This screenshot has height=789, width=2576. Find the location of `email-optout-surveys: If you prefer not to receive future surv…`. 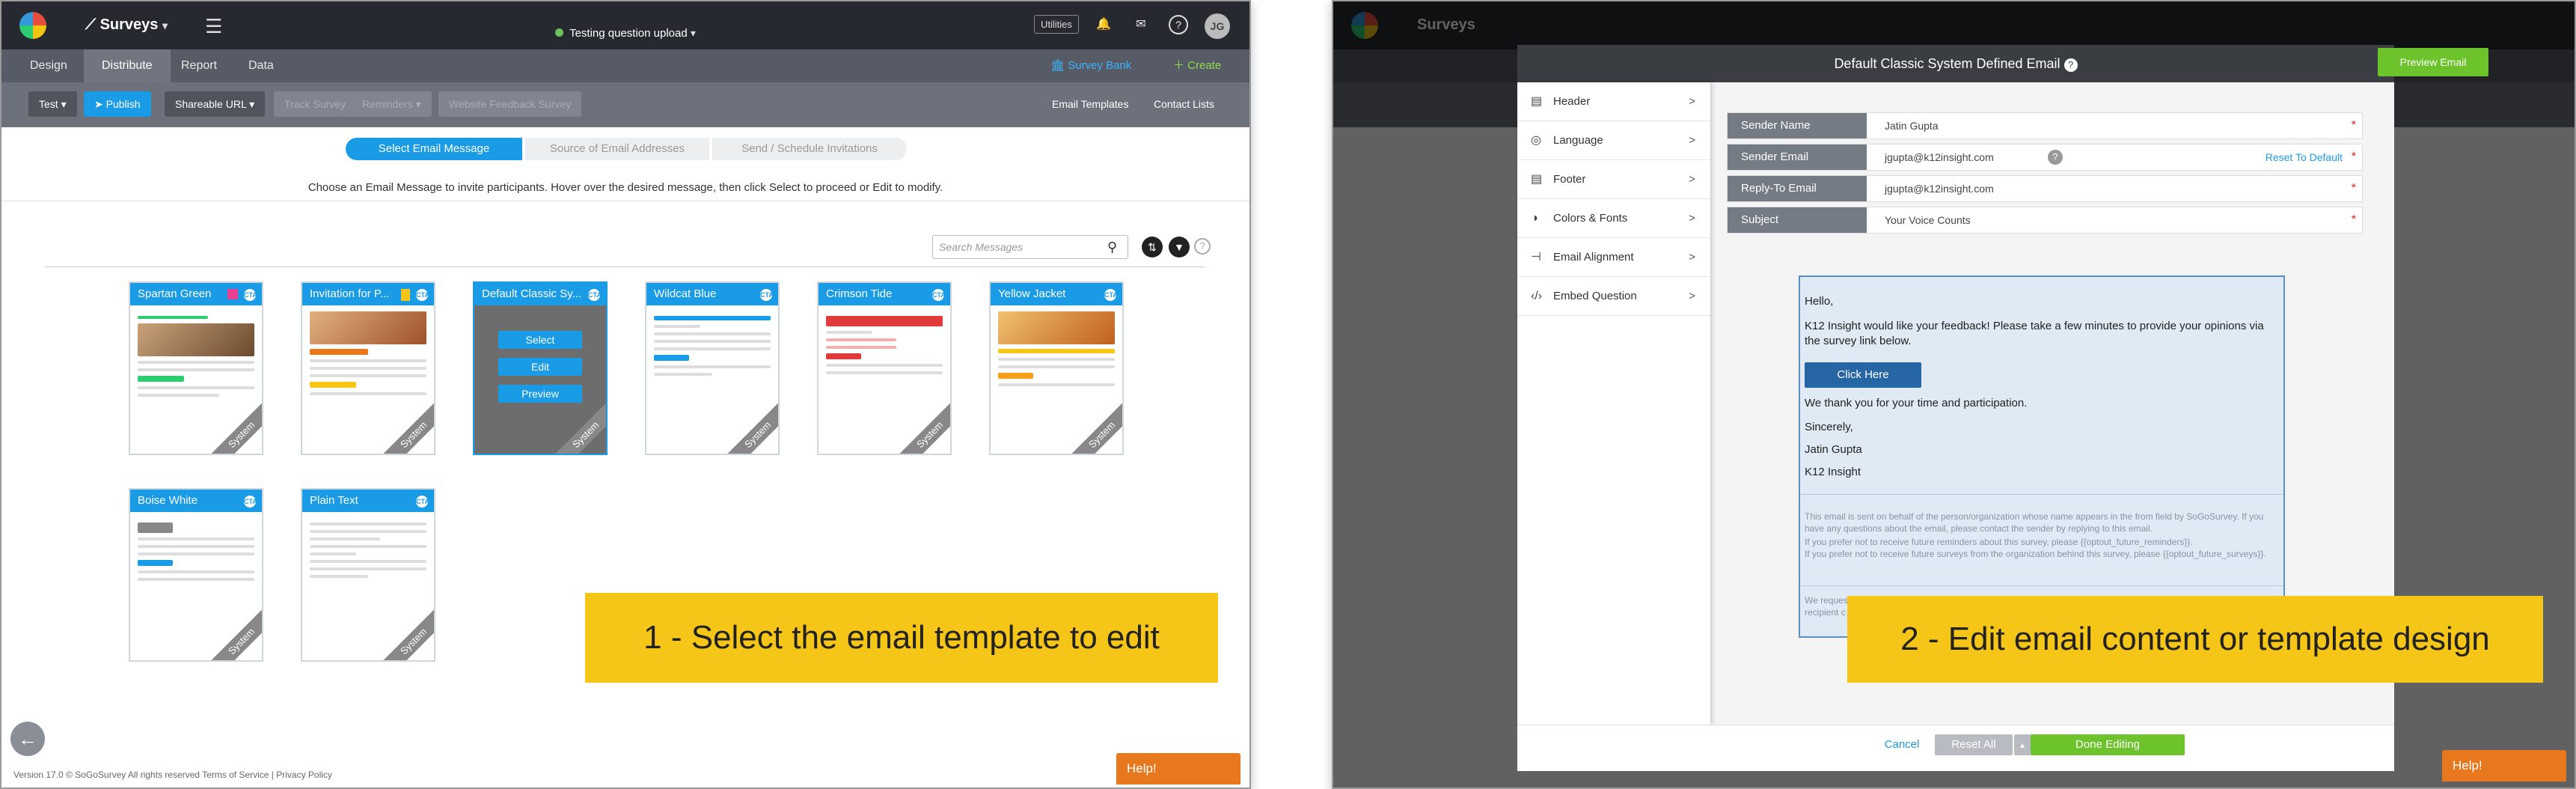

email-optout-surveys: If you prefer not to receive future surv… is located at coordinates (2035, 554).